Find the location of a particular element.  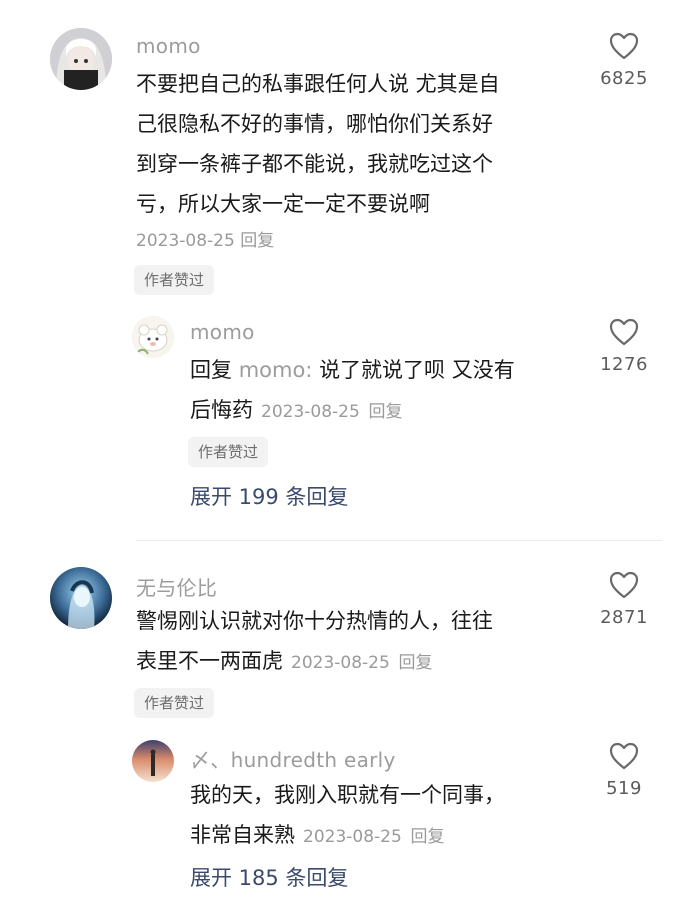

expand-replies-button: 展开 185 条回复 is located at coordinates (269, 877).